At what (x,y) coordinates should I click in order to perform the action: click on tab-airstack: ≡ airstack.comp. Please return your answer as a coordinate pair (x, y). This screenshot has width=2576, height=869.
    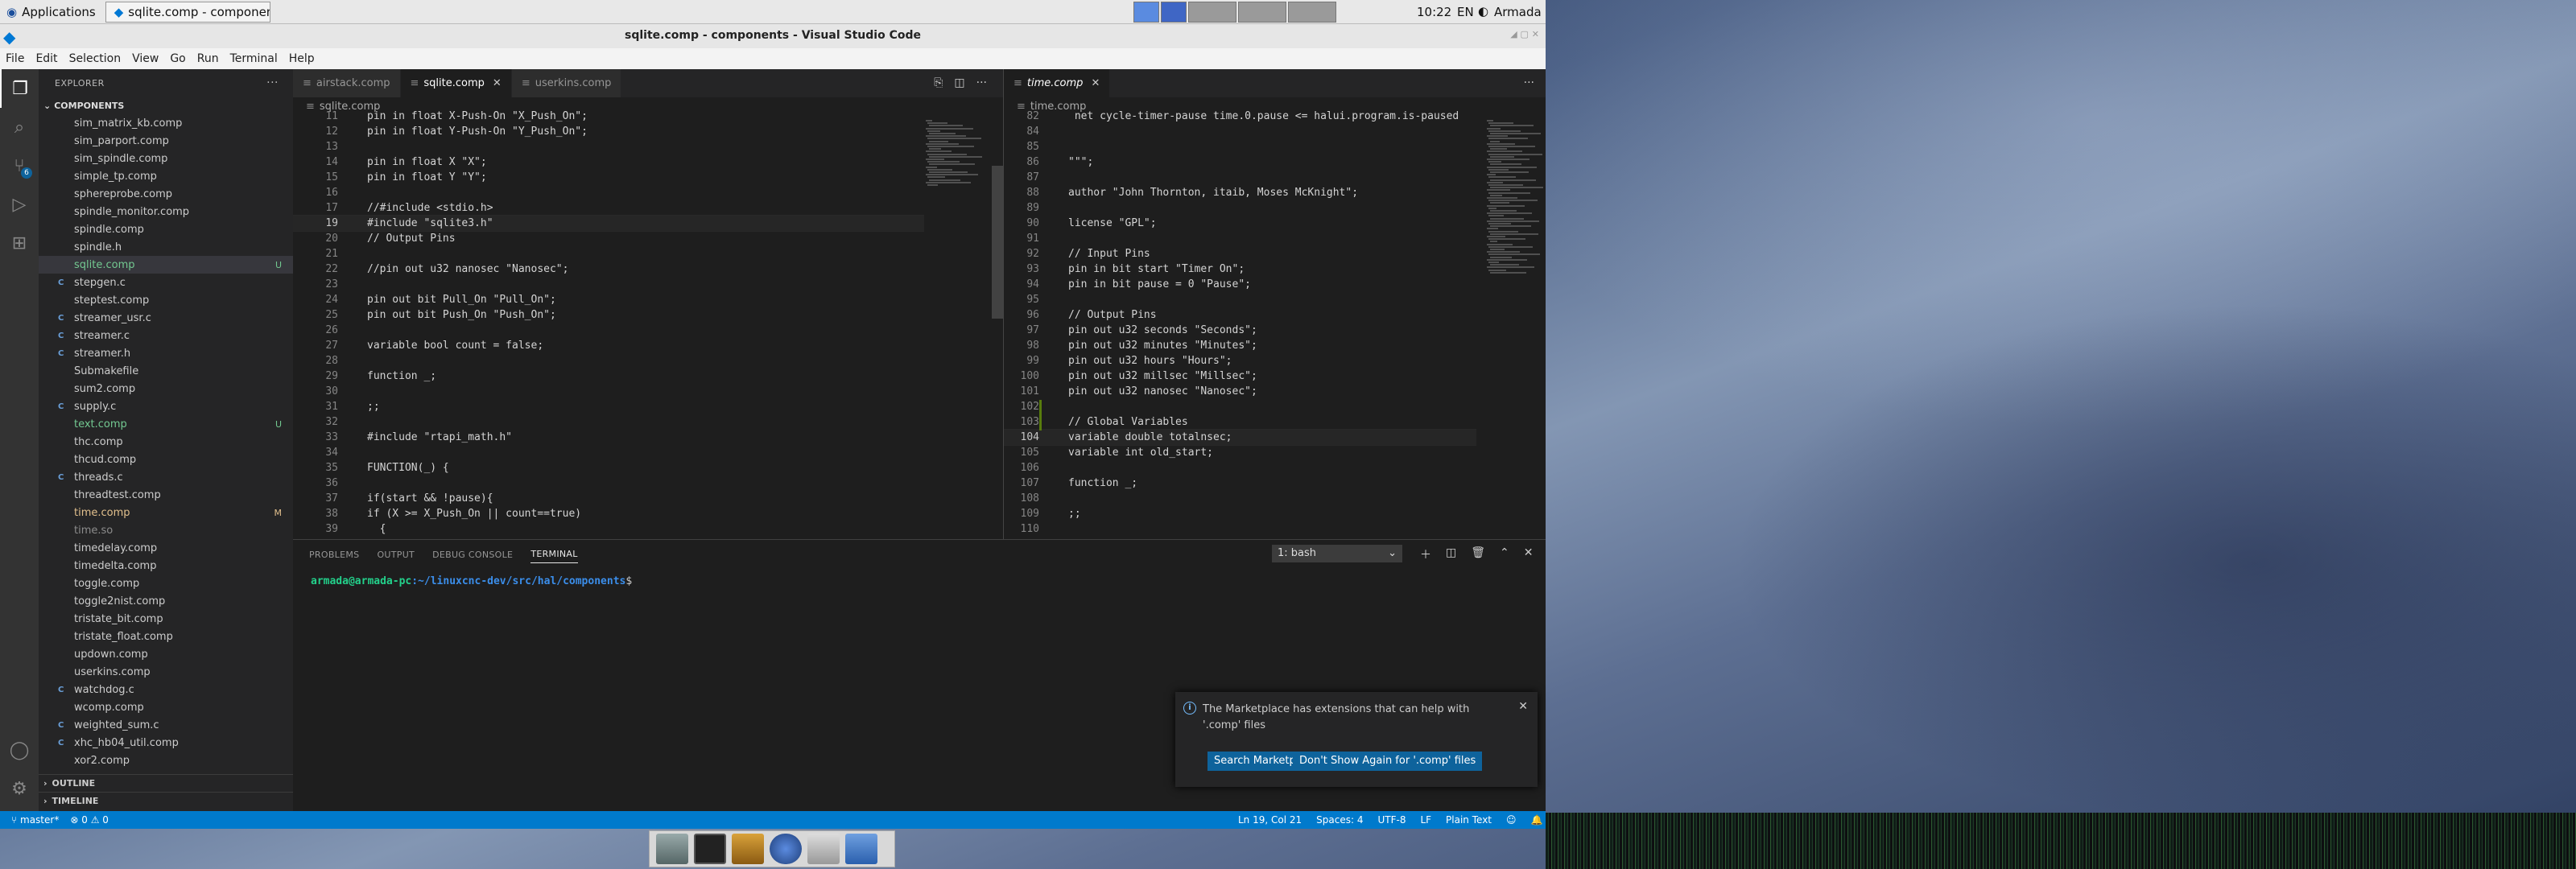
    Looking at the image, I should click on (347, 83).